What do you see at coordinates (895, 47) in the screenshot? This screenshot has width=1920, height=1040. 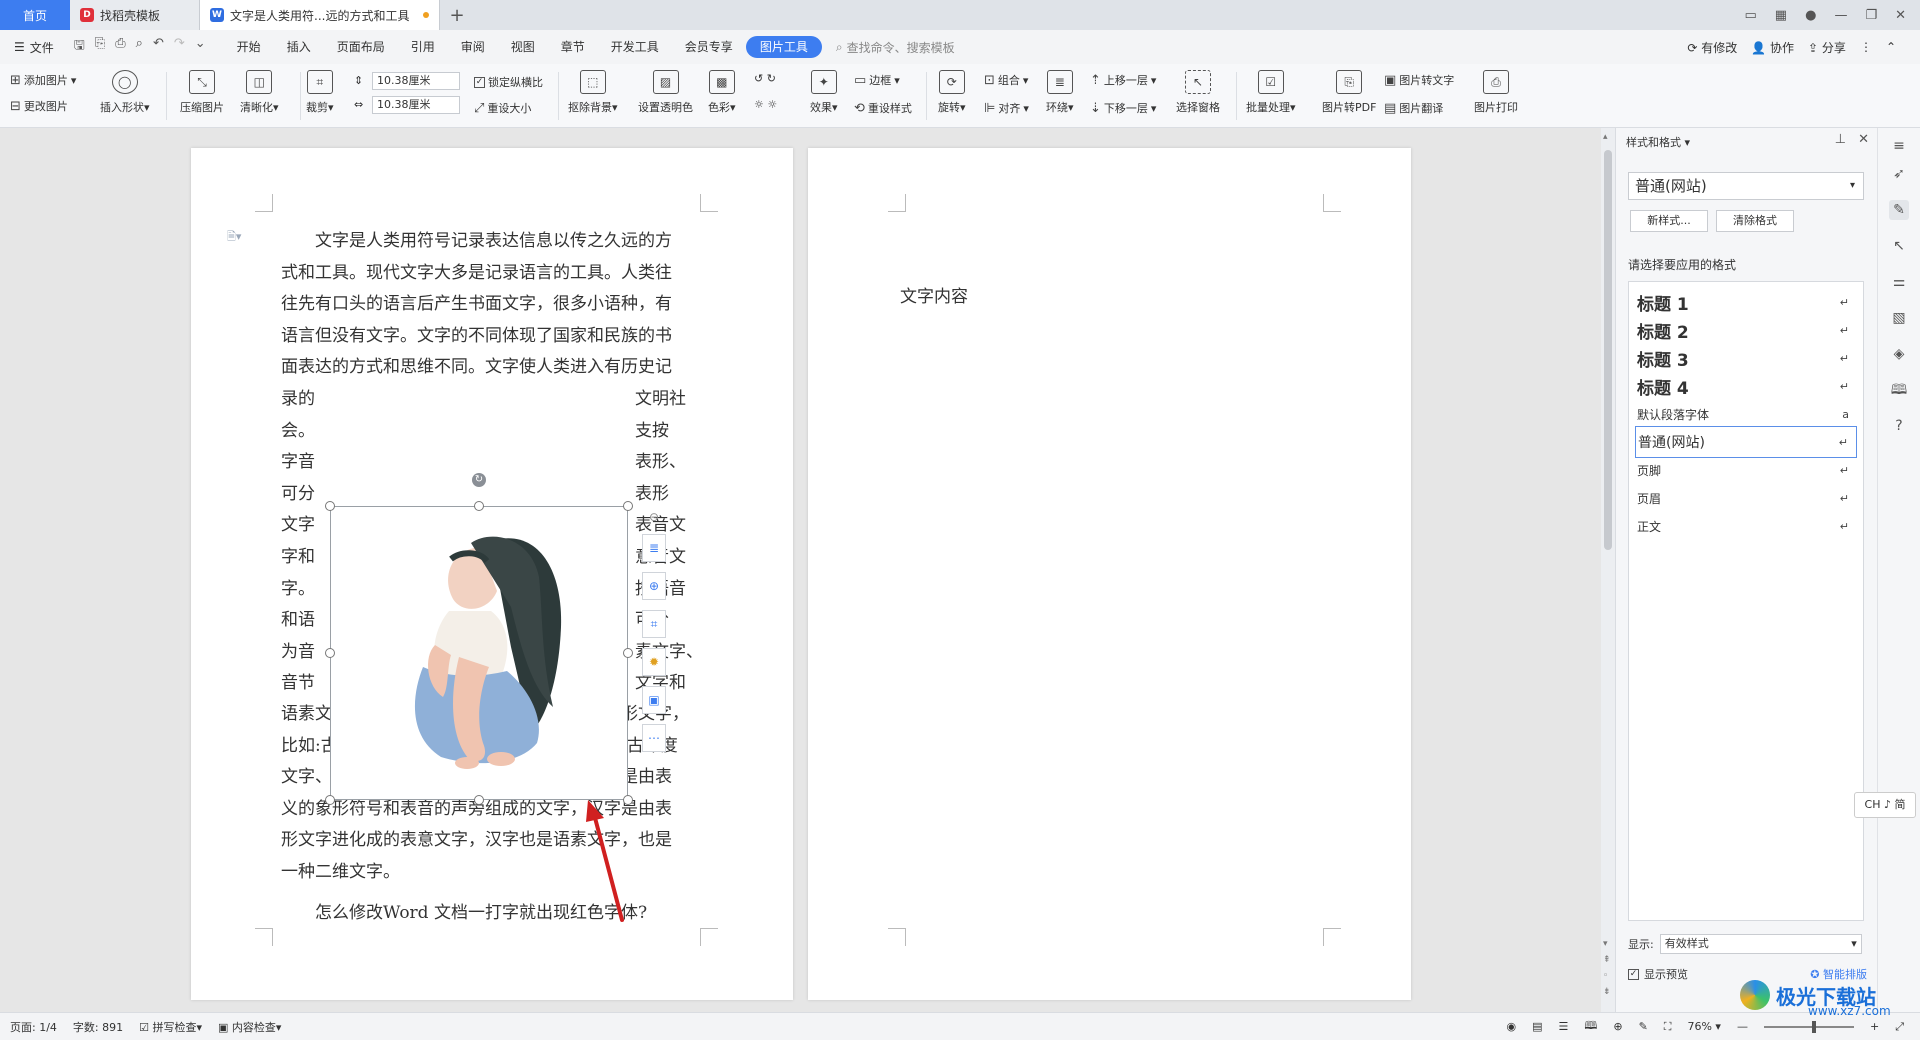 I see `command-search: ⌕ 查找命令、搜索模板` at bounding box center [895, 47].